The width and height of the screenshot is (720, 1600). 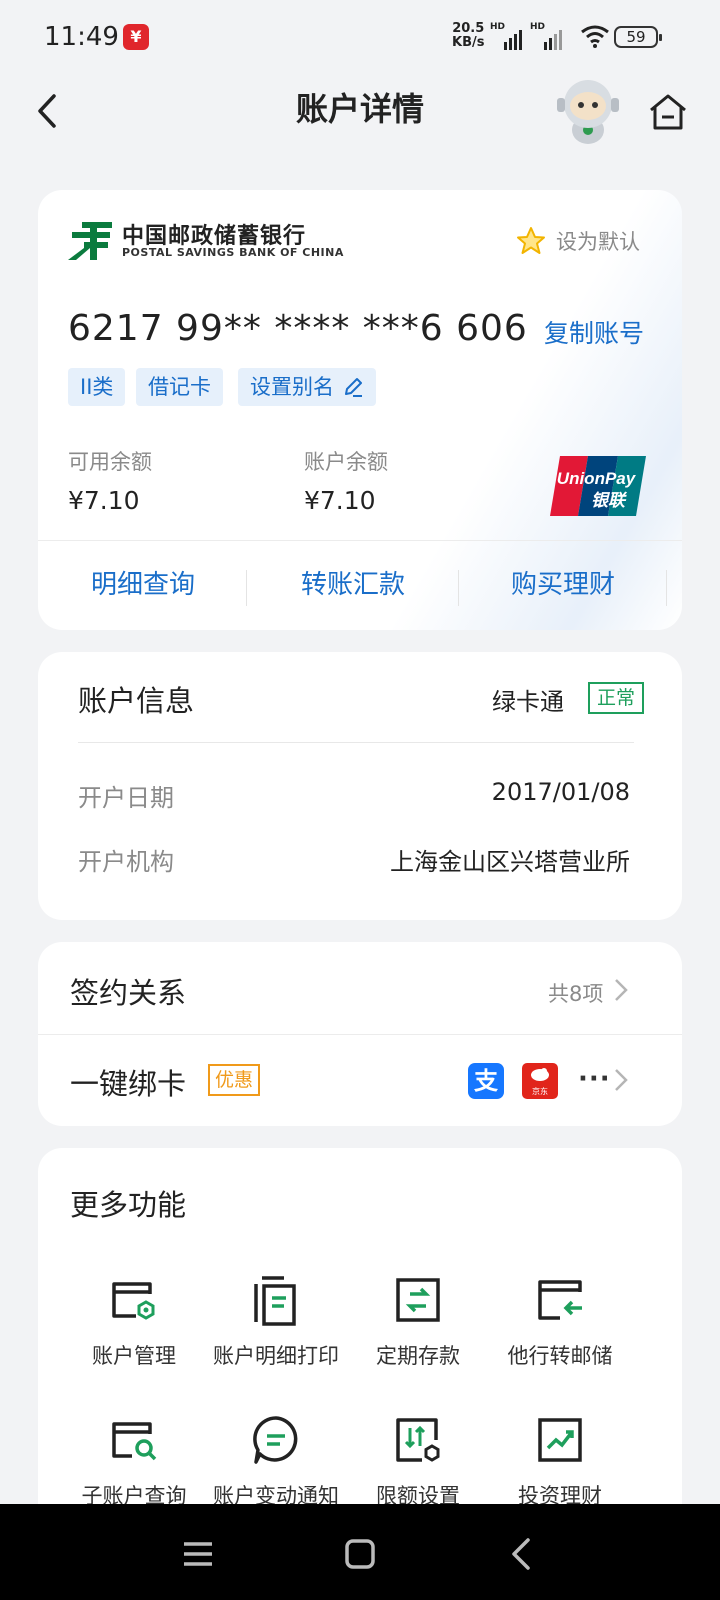 What do you see at coordinates (616, 698) in the screenshot?
I see `status-badge: 正常` at bounding box center [616, 698].